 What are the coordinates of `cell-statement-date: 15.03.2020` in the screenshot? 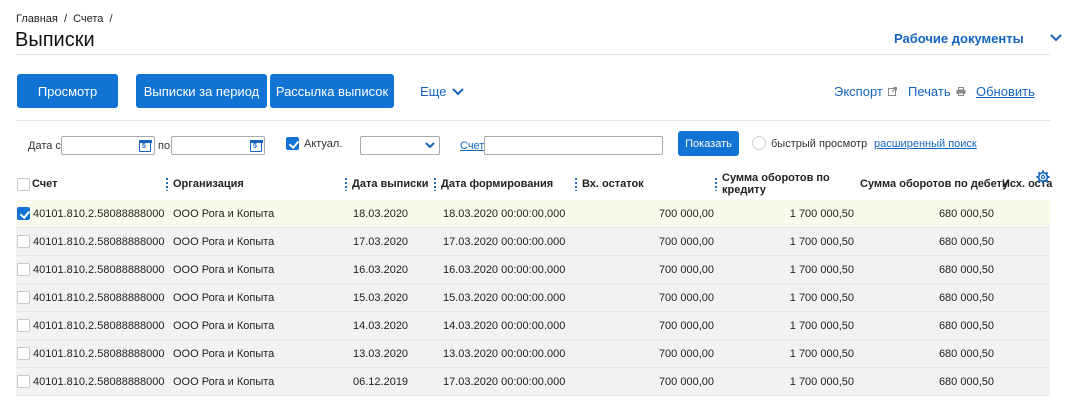 It's located at (381, 298).